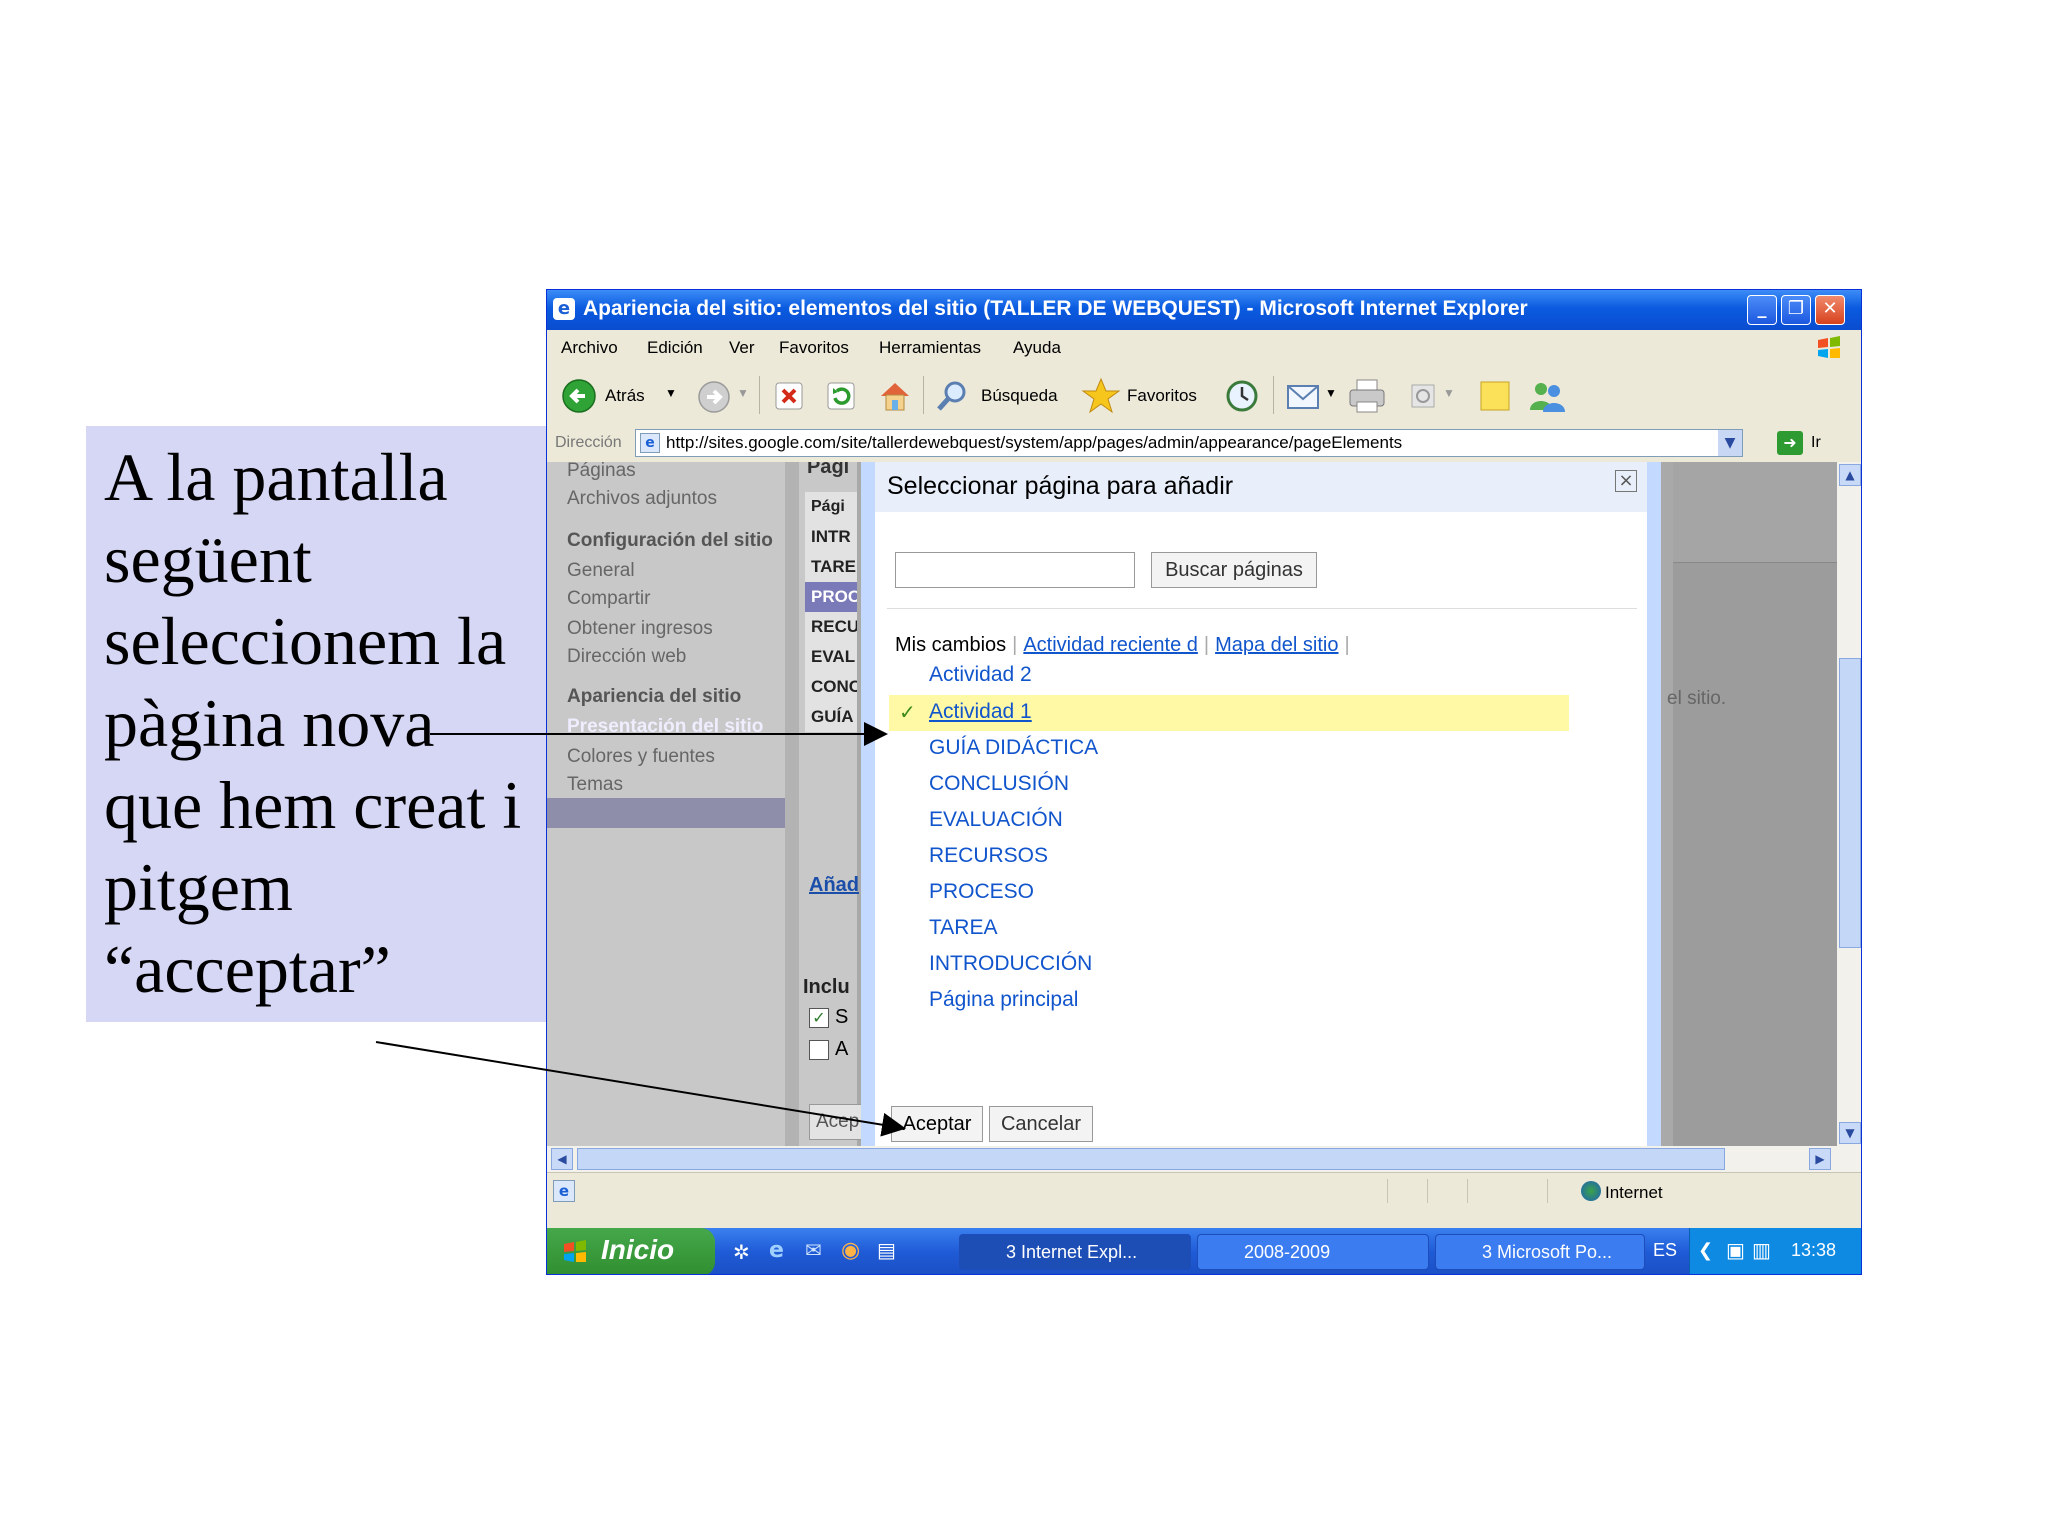 Image resolution: width=2048 pixels, height=1536 pixels. I want to click on search-icon, so click(953, 396).